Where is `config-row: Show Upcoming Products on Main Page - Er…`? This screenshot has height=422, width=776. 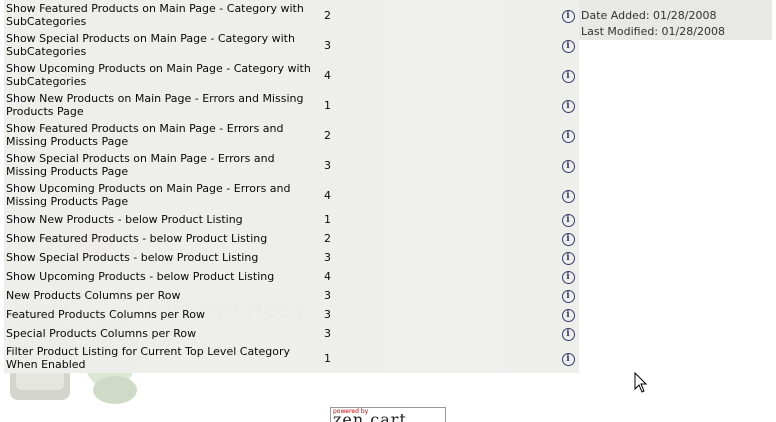
config-row: Show Upcoming Products on Main Page - Er… is located at coordinates (291, 195).